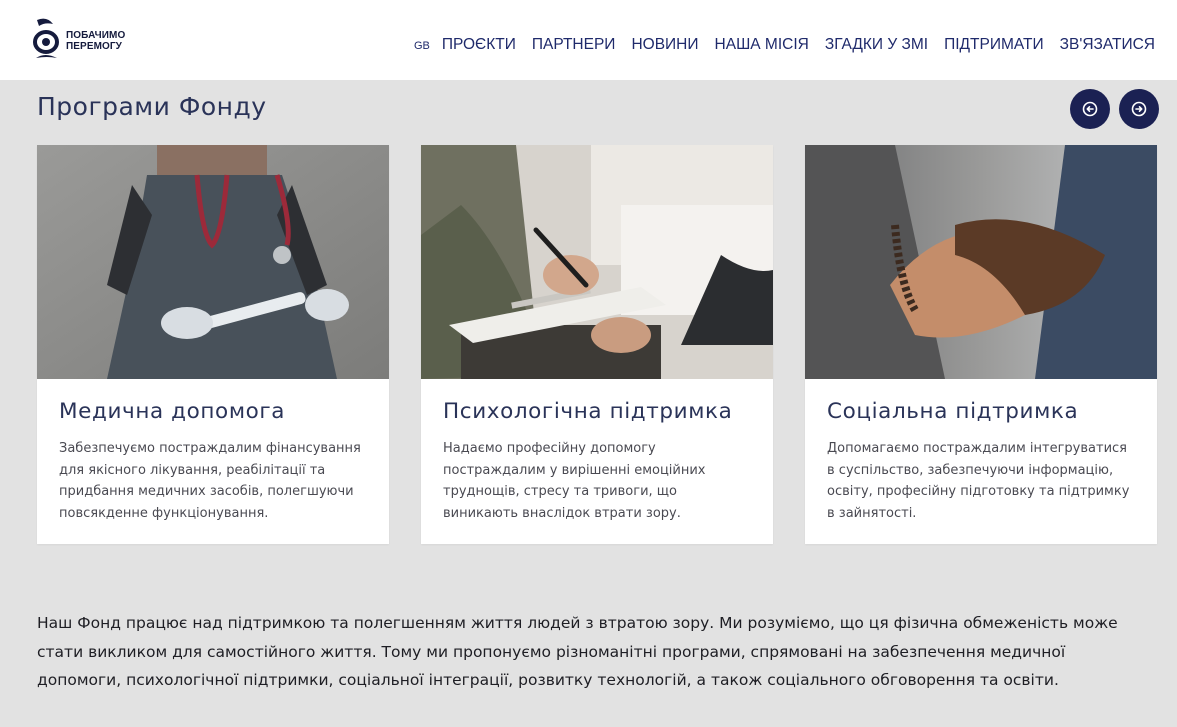 The width and height of the screenshot is (1177, 727). What do you see at coordinates (762, 45) in the screenshot?
I see `nav-item-mission: НАША МІСІЯ` at bounding box center [762, 45].